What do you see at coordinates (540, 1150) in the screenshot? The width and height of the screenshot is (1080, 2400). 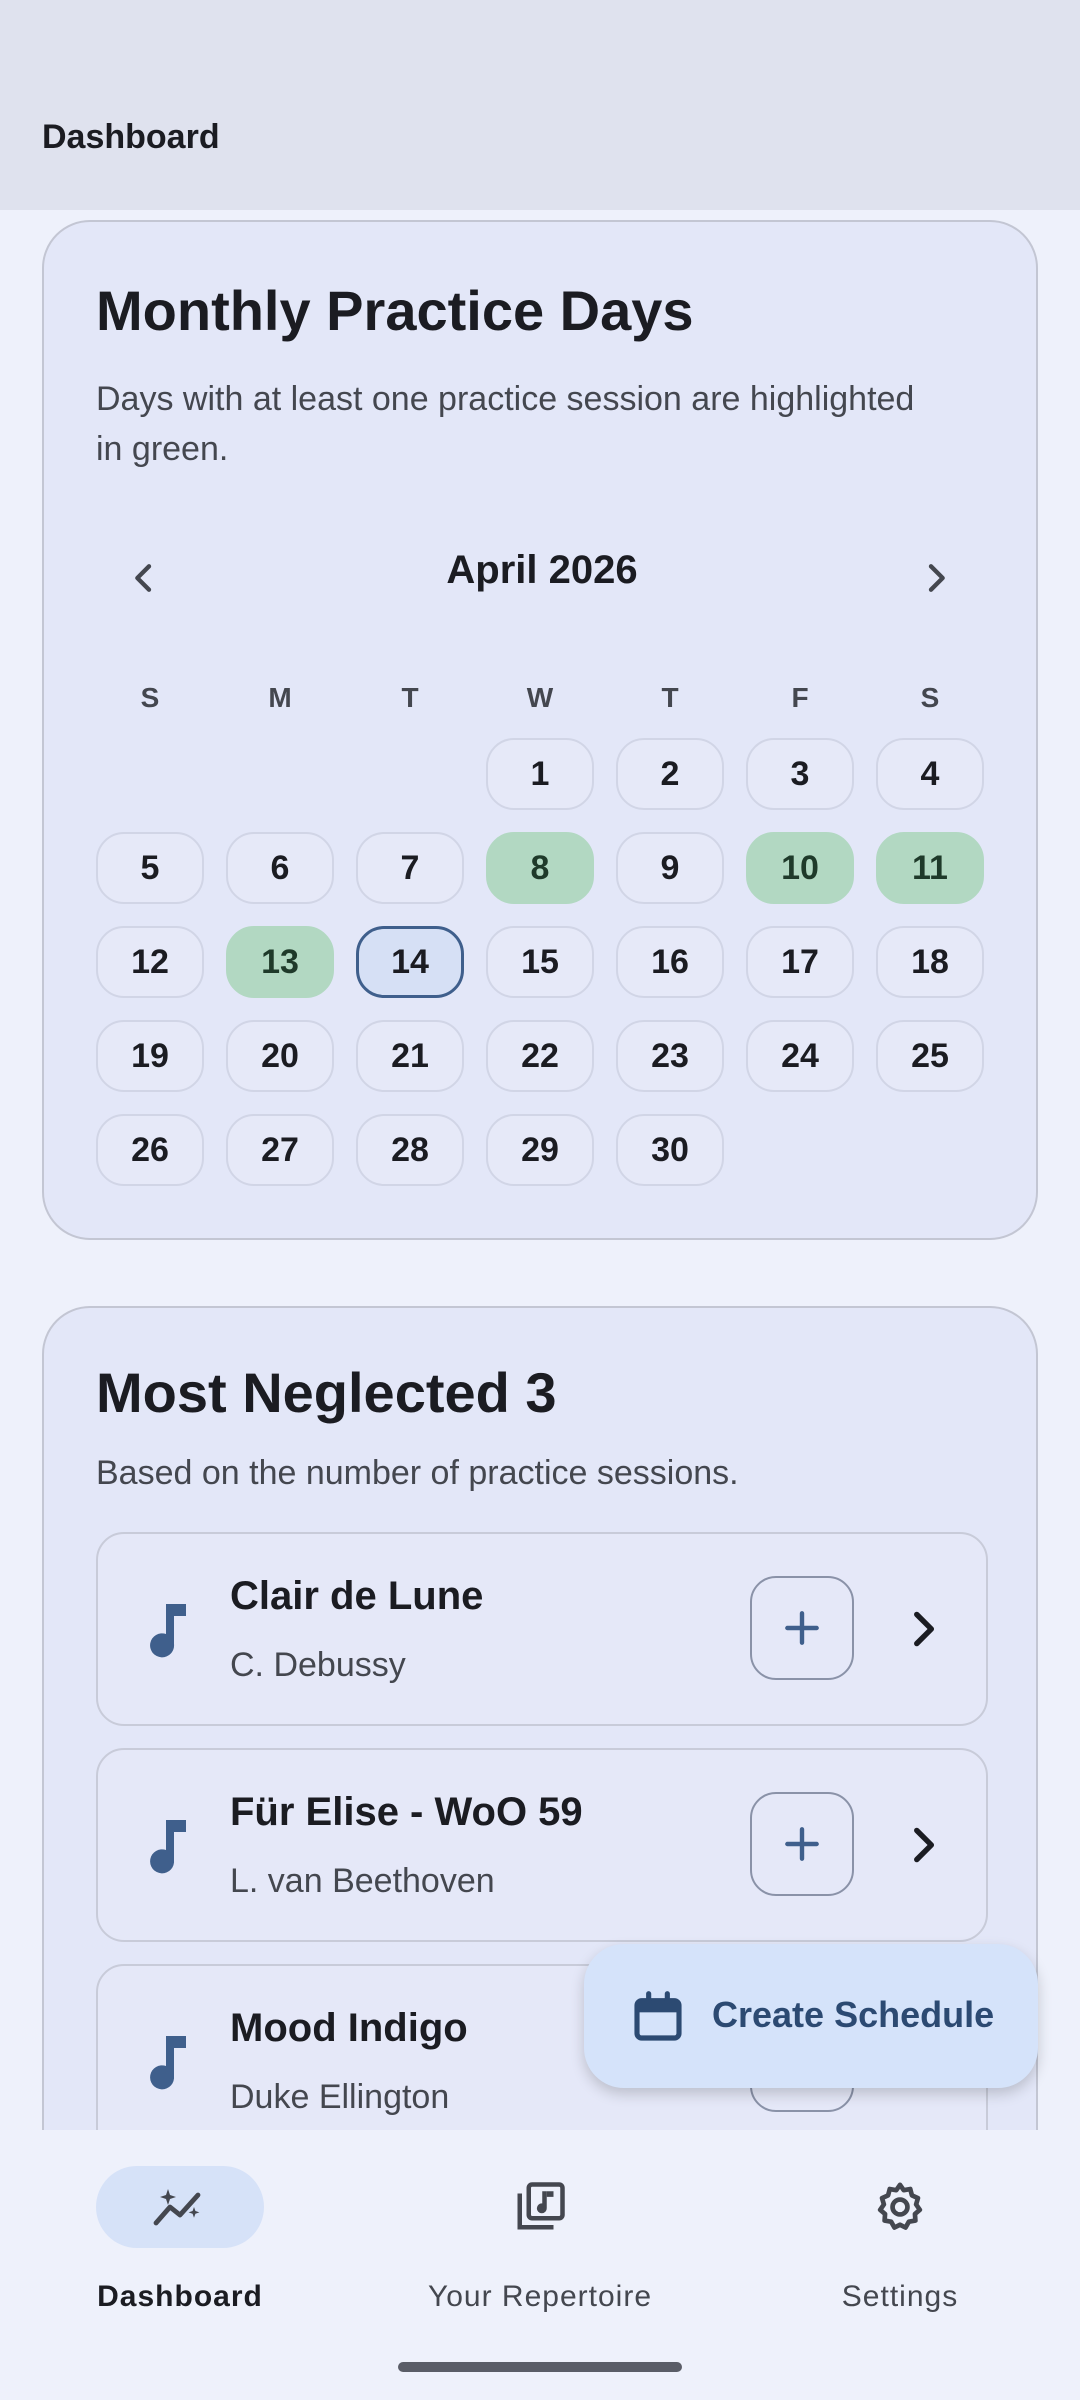 I see `calendar-day: 29` at bounding box center [540, 1150].